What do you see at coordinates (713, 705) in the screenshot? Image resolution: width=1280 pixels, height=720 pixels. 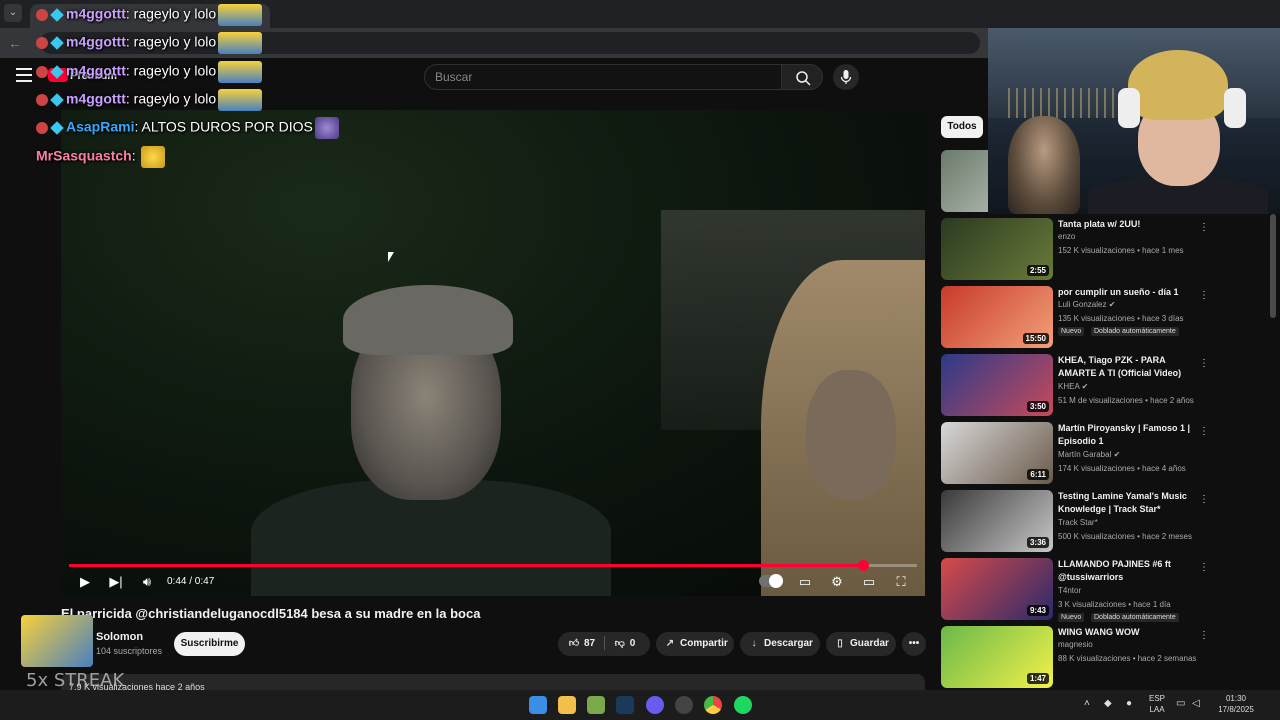 I see `chrome-icon` at bounding box center [713, 705].